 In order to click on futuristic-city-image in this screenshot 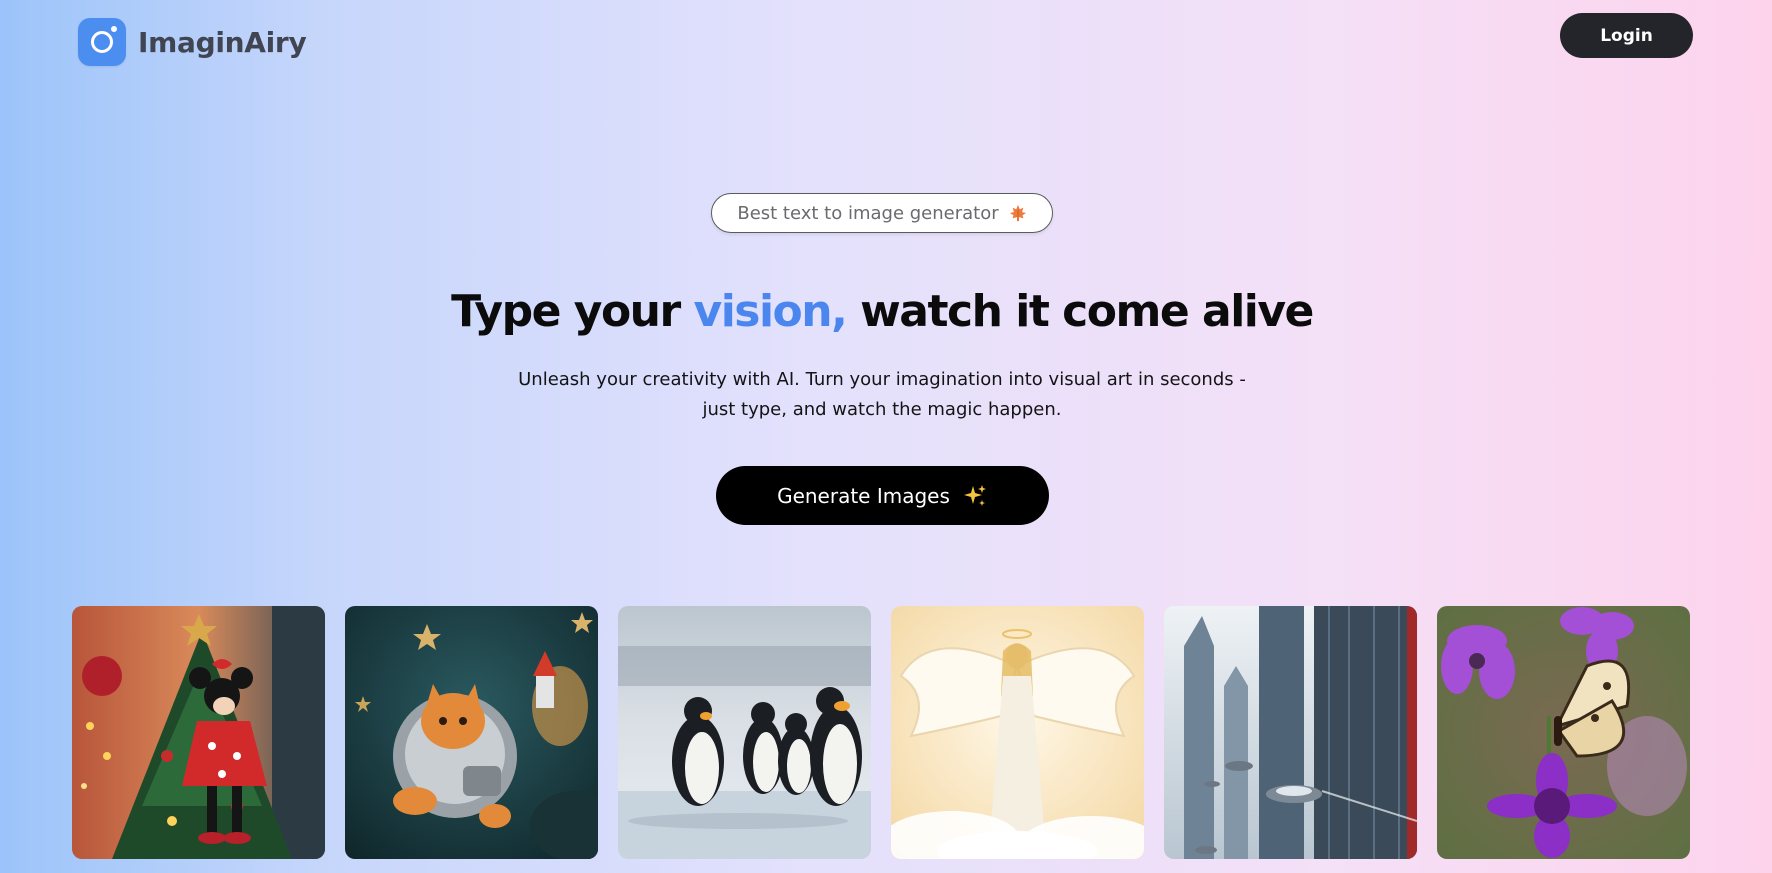, I will do `click(1290, 732)`.